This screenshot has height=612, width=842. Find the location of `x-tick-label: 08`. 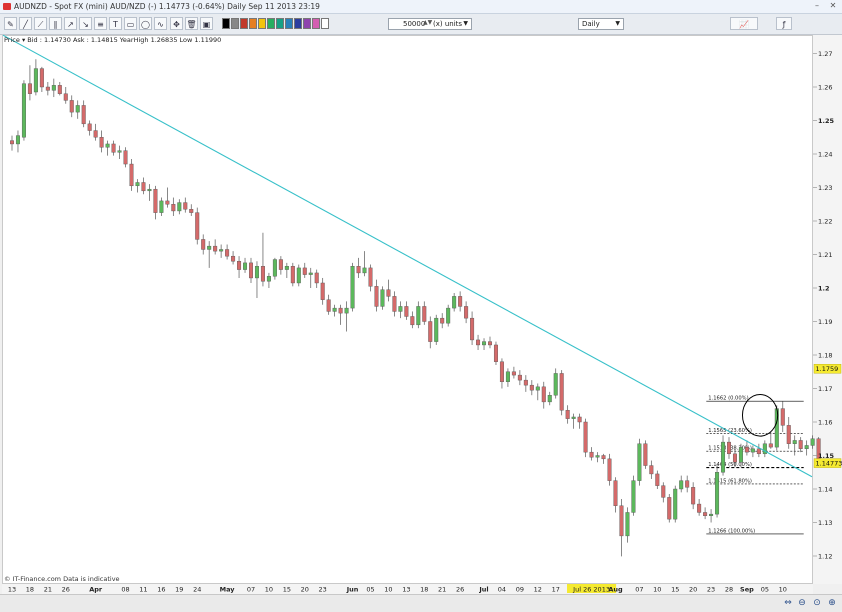

x-tick-label: 08 is located at coordinates (125, 590).